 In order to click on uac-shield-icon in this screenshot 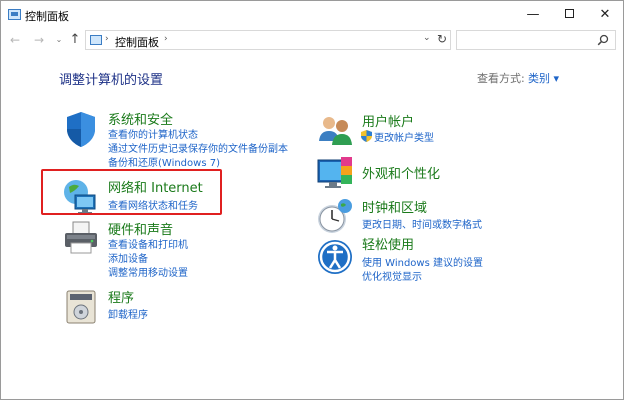, I will do `click(366, 136)`.